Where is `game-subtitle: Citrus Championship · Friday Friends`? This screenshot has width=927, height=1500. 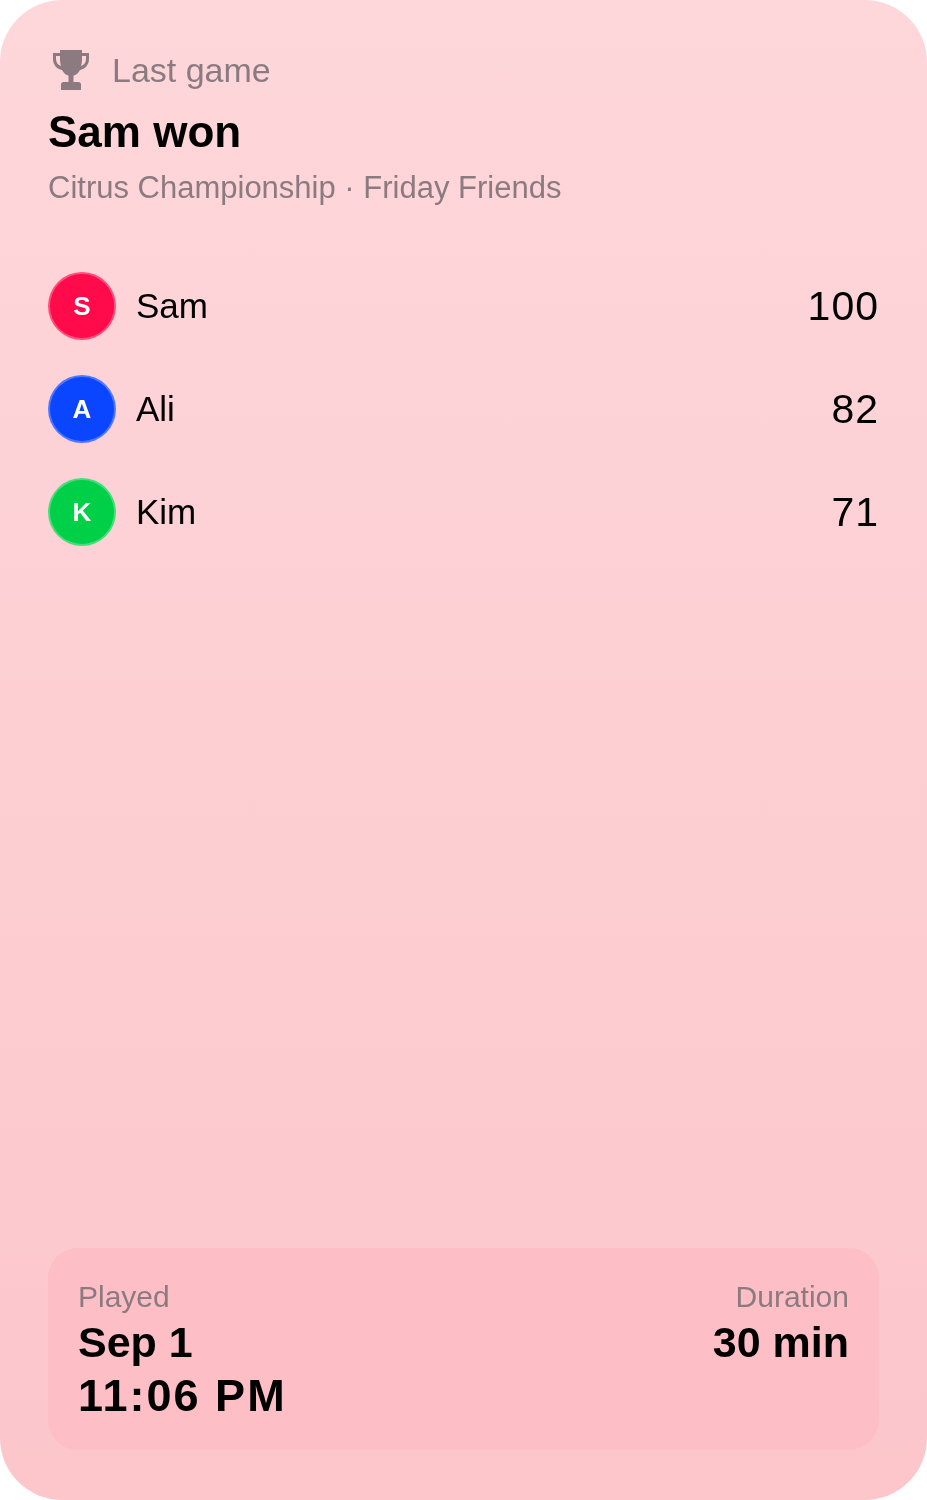
game-subtitle: Citrus Championship · Friday Friends is located at coordinates (305, 188).